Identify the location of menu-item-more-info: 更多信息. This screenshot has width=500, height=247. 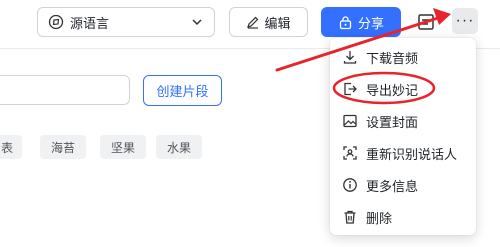
(403, 185).